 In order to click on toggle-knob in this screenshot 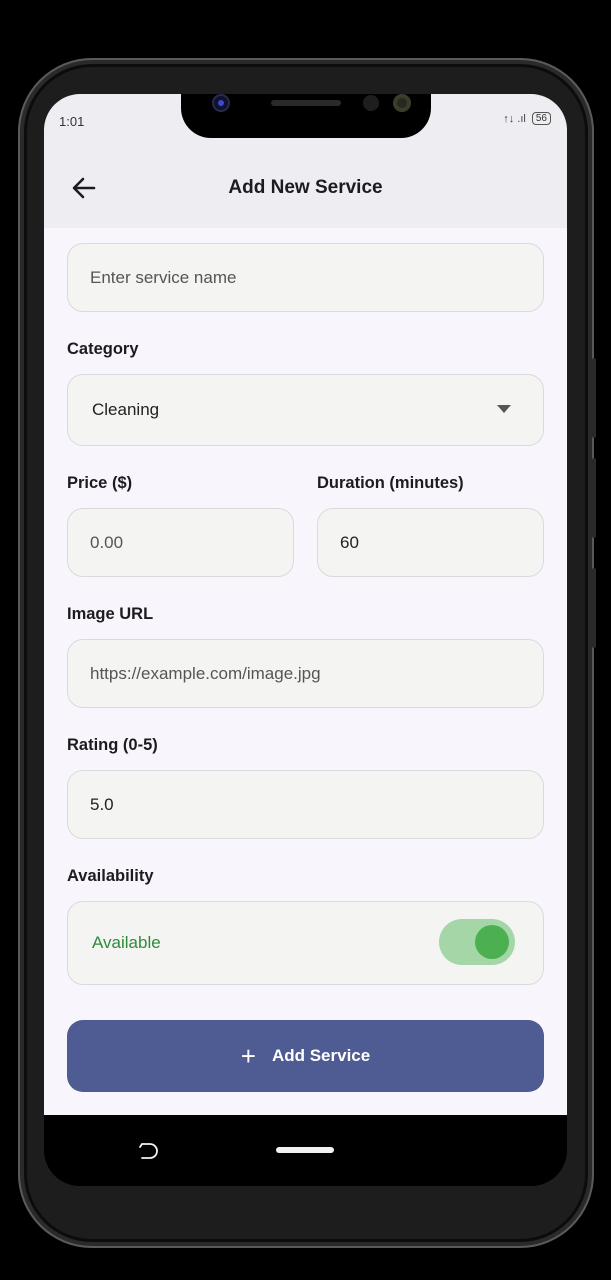, I will do `click(492, 942)`.